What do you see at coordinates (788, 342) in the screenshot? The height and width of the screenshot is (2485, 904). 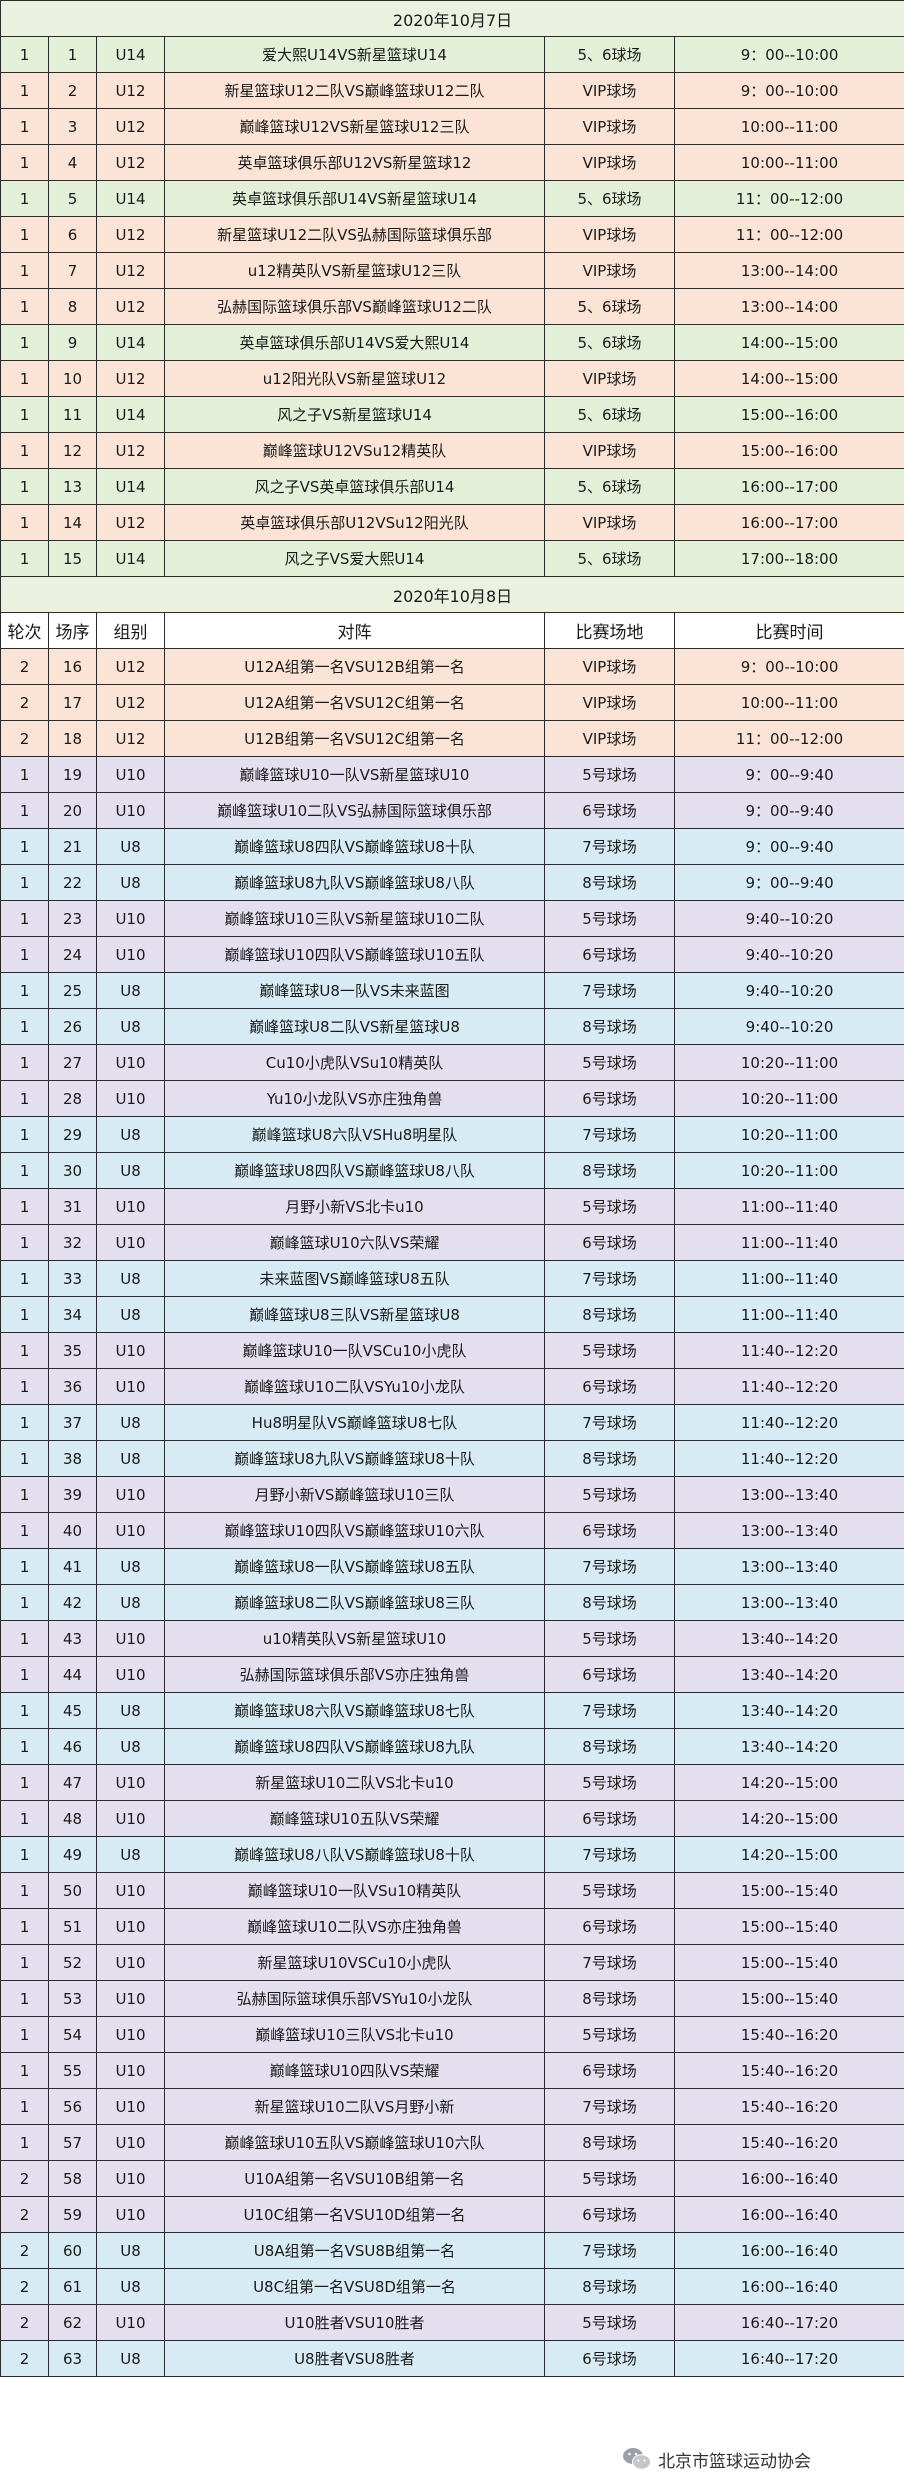 I see `time-cell: 14:00--15:00` at bounding box center [788, 342].